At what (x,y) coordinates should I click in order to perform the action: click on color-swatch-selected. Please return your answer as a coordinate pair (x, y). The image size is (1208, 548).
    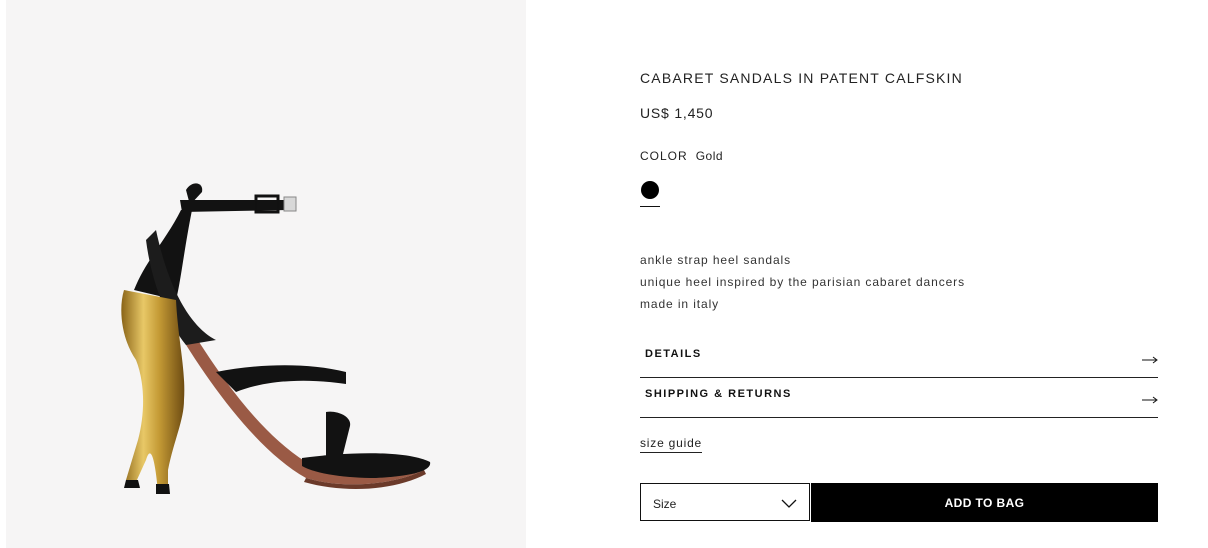
    Looking at the image, I should click on (650, 193).